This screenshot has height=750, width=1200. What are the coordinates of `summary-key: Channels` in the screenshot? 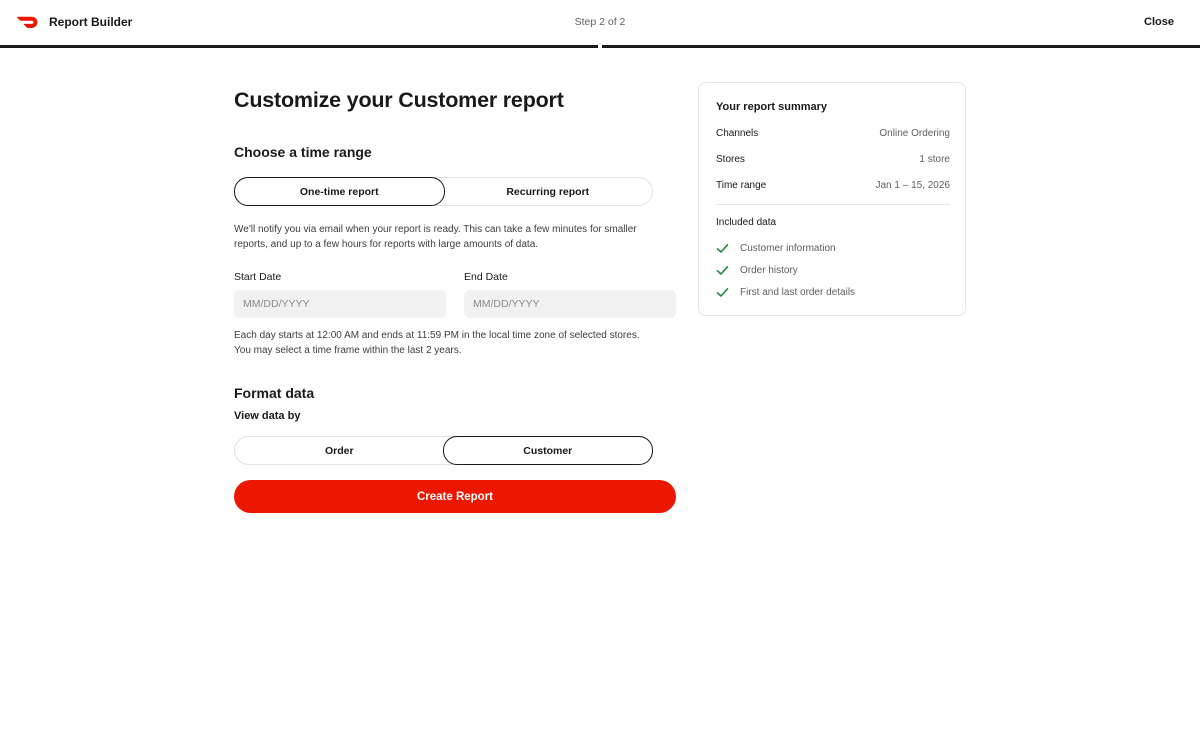 It's located at (737, 133).